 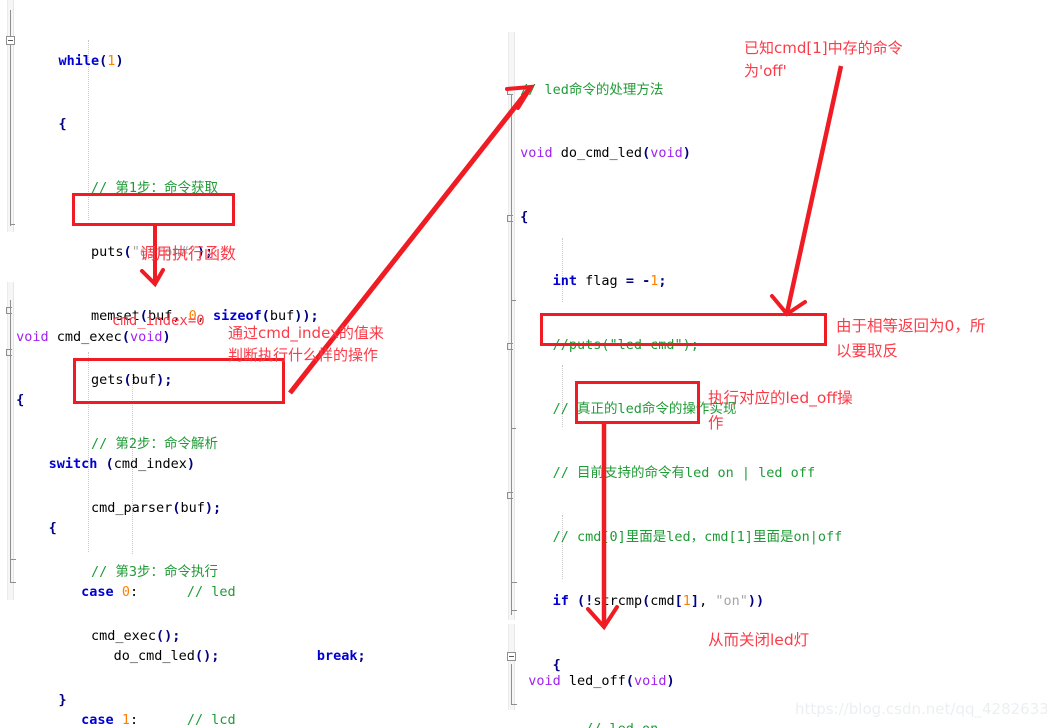 I want to click on fold-collapse-box-left-top, so click(x=10, y=40).